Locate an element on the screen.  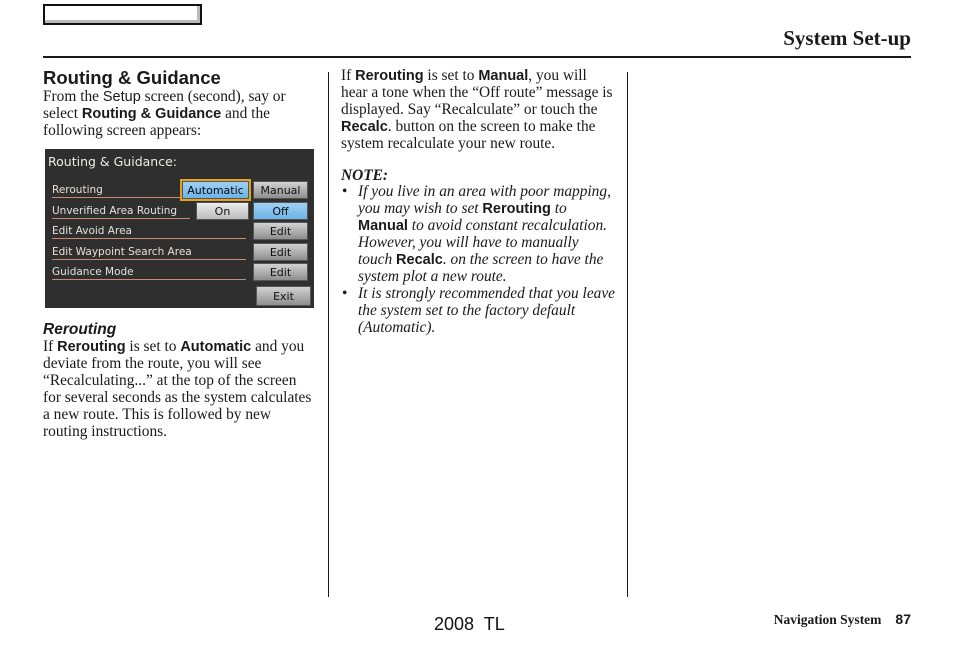
rerouting-label: Rerouting is located at coordinates (116, 191).